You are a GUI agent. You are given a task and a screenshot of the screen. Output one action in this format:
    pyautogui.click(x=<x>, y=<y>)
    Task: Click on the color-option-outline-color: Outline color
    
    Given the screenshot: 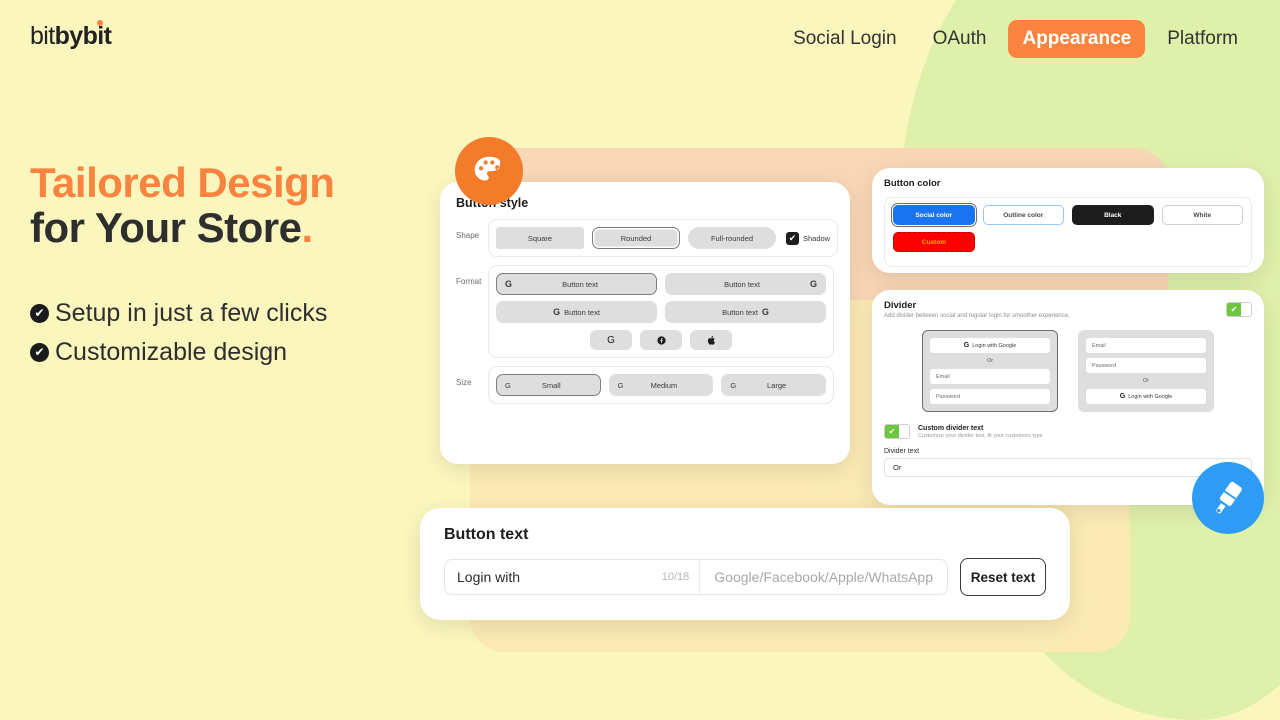 What is the action you would take?
    pyautogui.click(x=1023, y=215)
    